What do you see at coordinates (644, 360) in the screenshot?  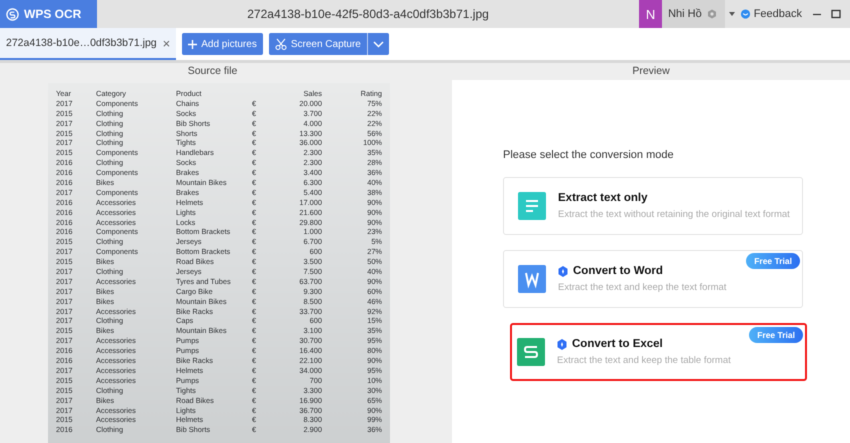 I see `option-description: Extract the text and keep the table format` at bounding box center [644, 360].